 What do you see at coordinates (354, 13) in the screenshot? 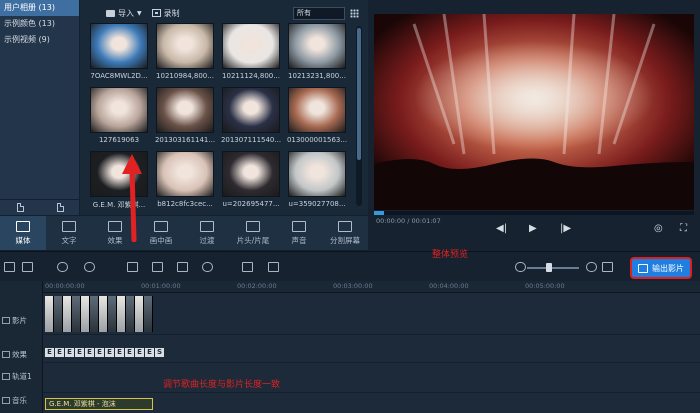
I see `grid-view-icon` at bounding box center [354, 13].